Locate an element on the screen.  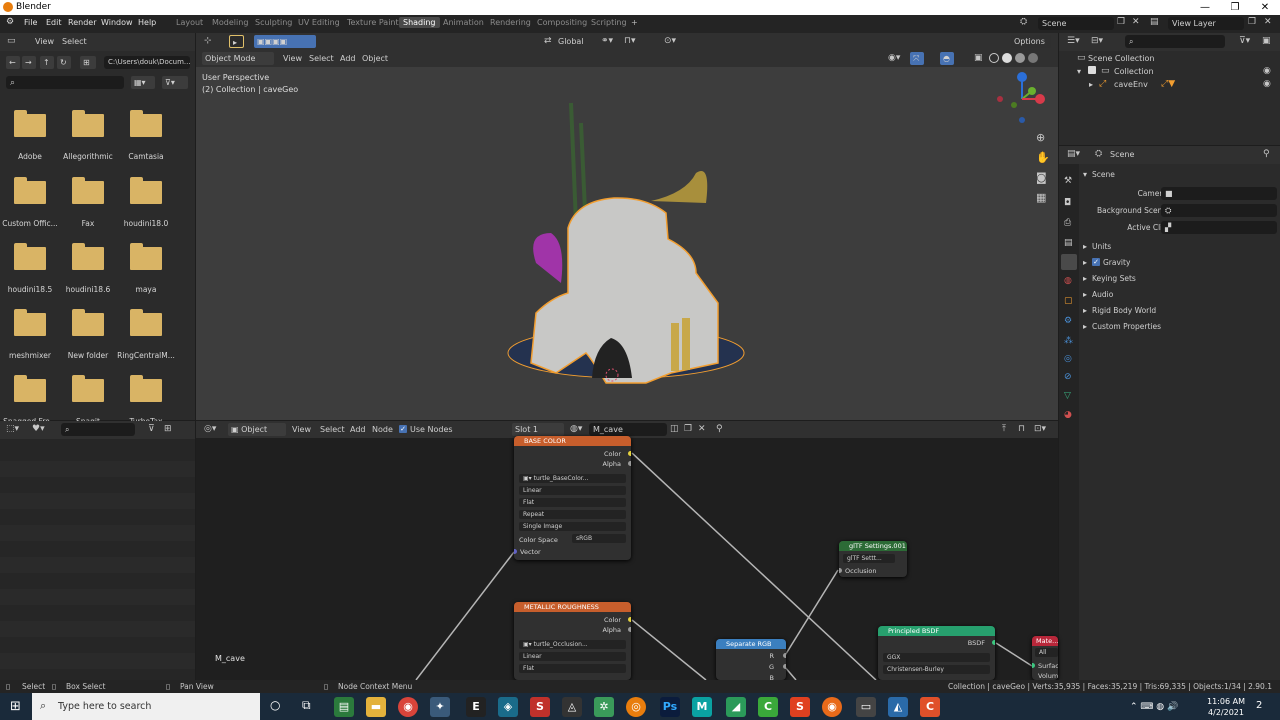
object-tab-icon: ▢ is located at coordinates (1068, 301).